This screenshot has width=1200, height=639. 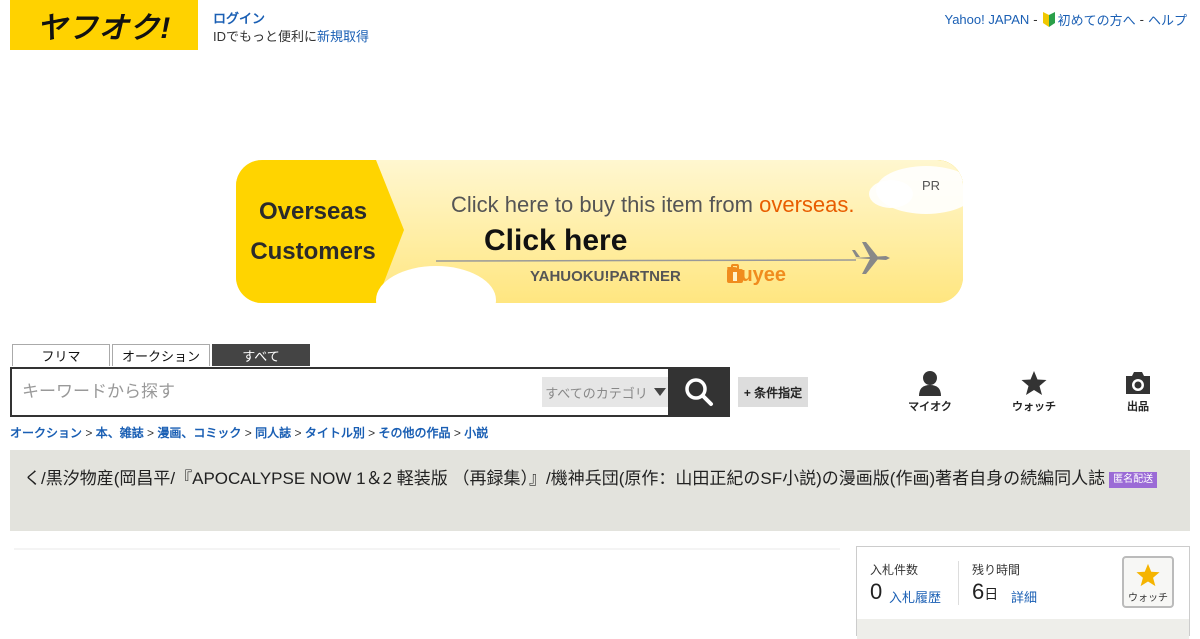 What do you see at coordinates (1148, 598) in the screenshot?
I see `watch-button-label: ウォッチ` at bounding box center [1148, 598].